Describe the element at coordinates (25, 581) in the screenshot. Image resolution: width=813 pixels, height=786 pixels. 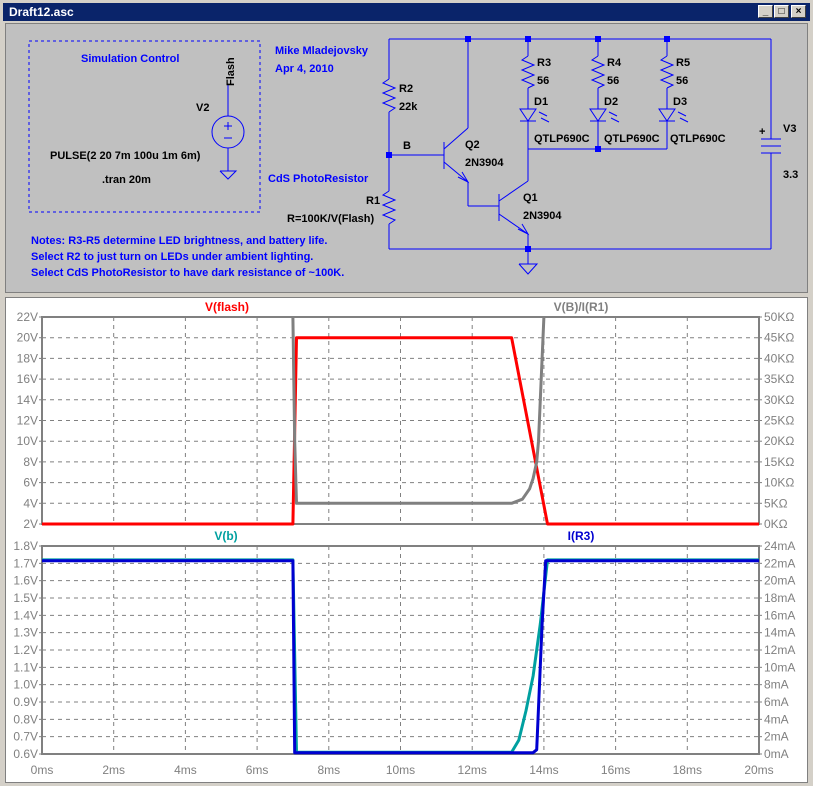
I see `left-tick-label: 1.6V` at that location.